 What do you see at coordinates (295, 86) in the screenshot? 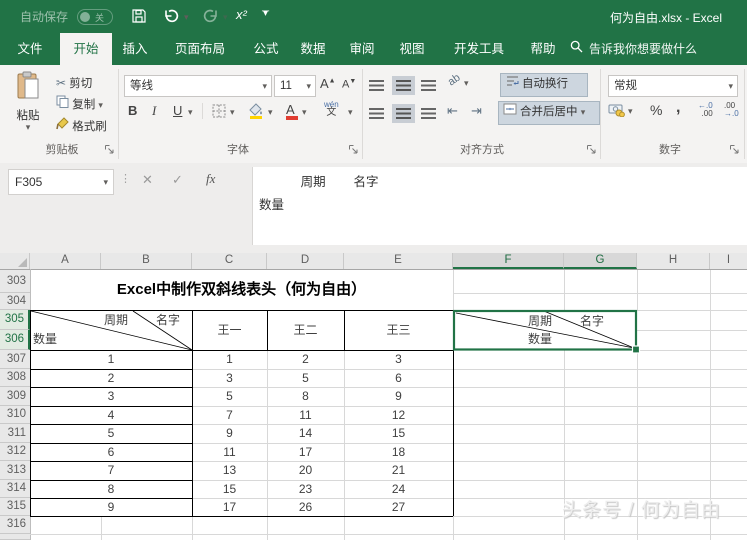
I see `font-size-combo: 11 ▾` at bounding box center [295, 86].